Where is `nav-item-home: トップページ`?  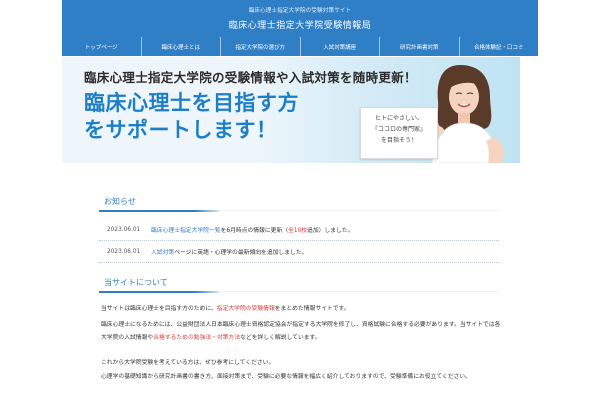
nav-item-home: トップページ is located at coordinates (102, 46).